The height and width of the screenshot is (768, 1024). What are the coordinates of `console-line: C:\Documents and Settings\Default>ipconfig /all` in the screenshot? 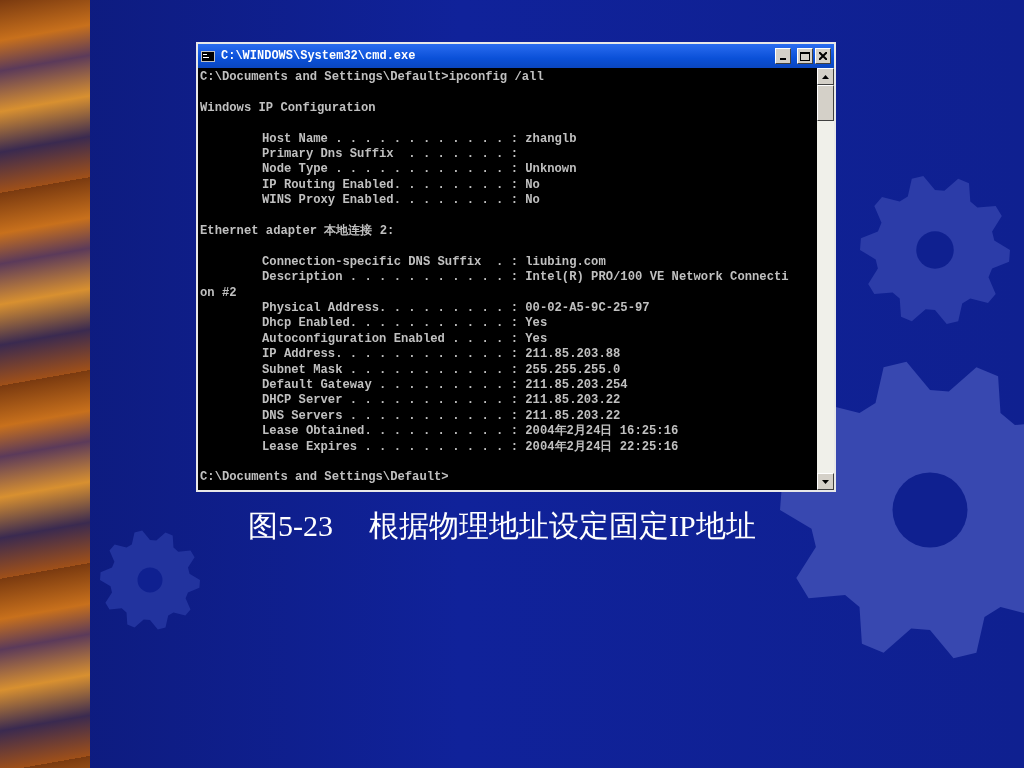 It's located at (372, 78).